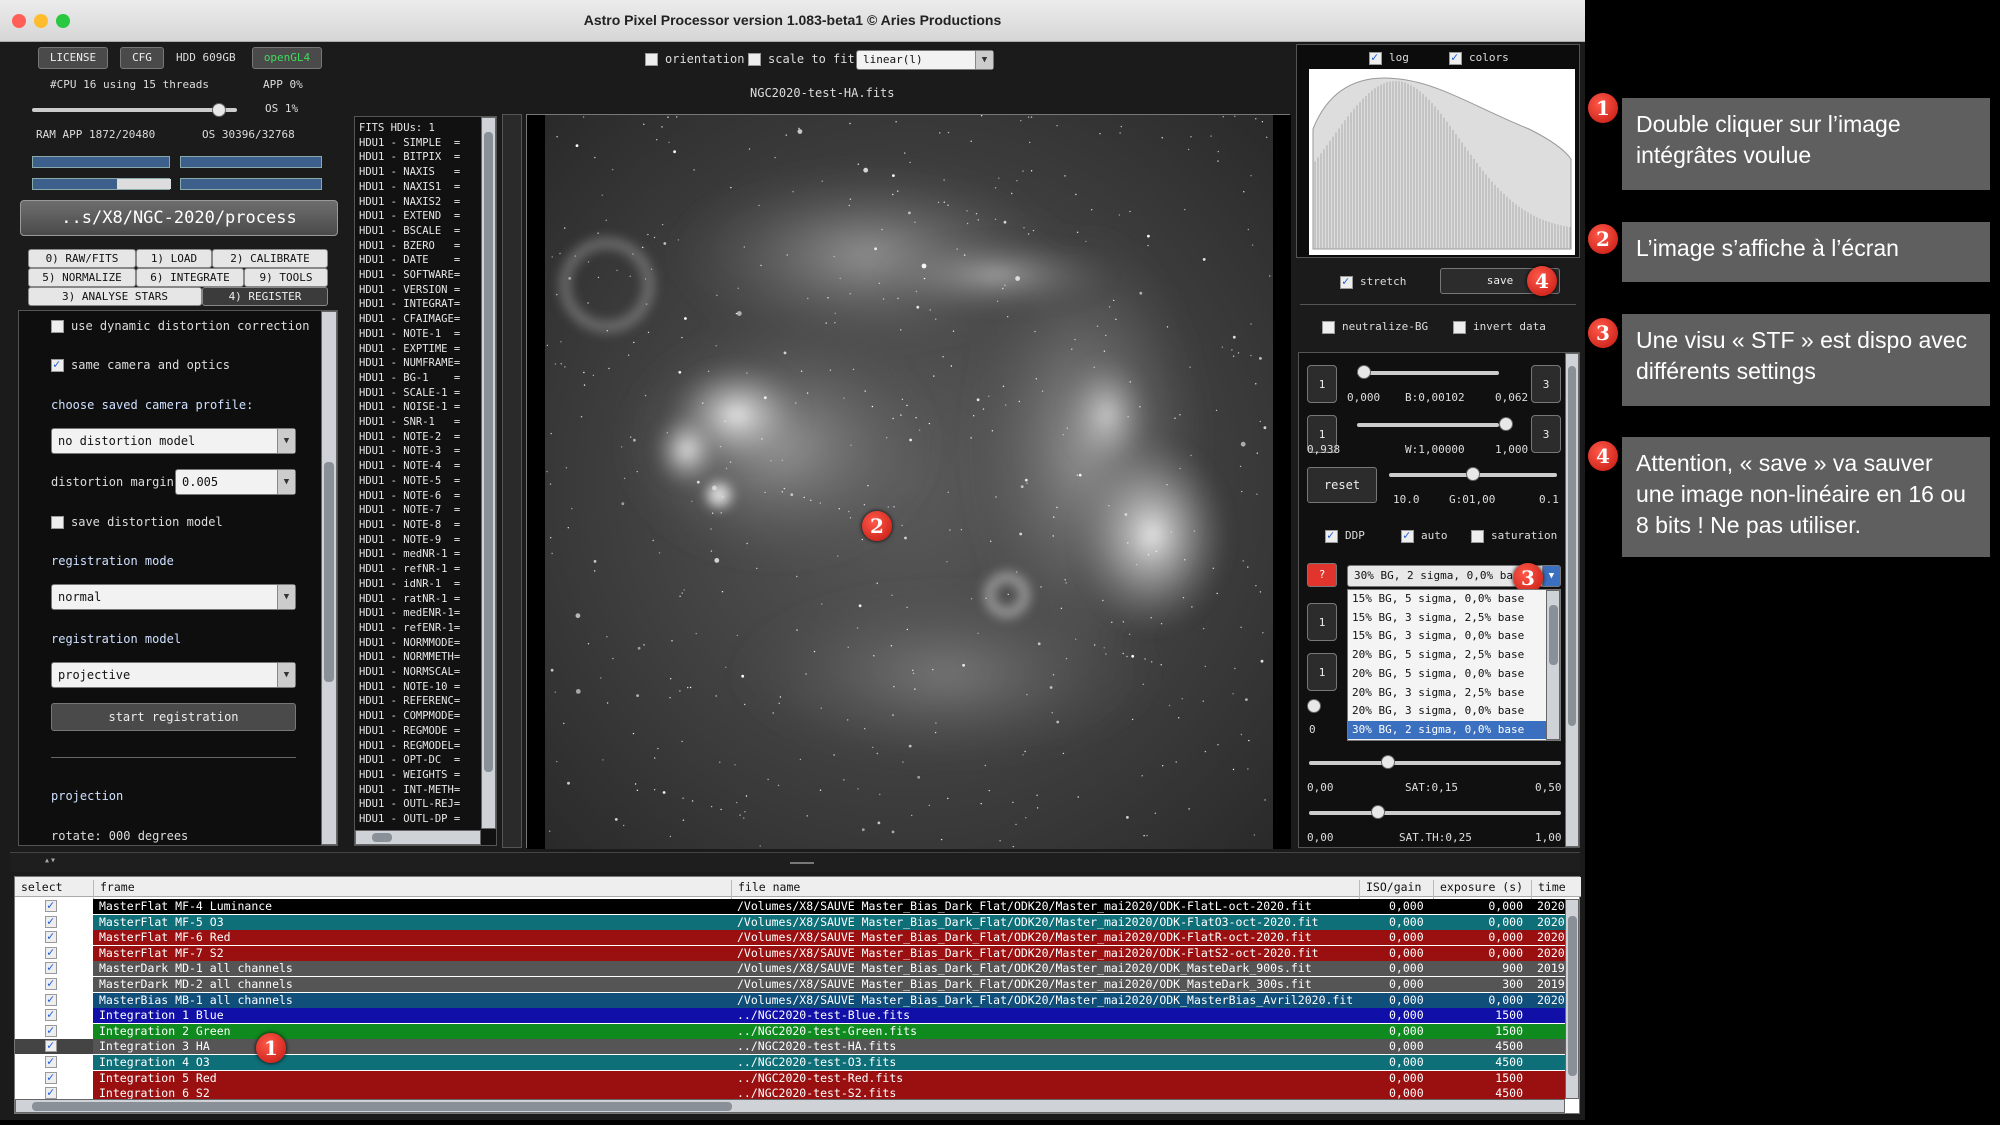 This screenshot has width=2000, height=1125. Describe the element at coordinates (801, 59) in the screenshot. I see `scale-to-fit-checkbox: scale to fit` at that location.